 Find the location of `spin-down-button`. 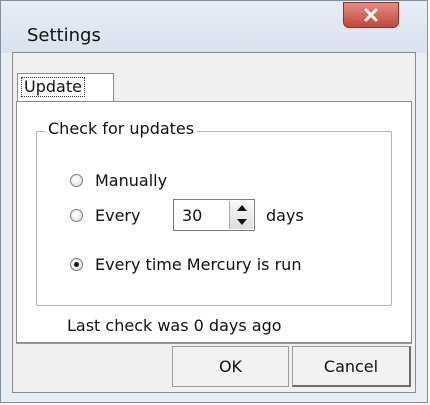

spin-down-button is located at coordinates (241, 222).